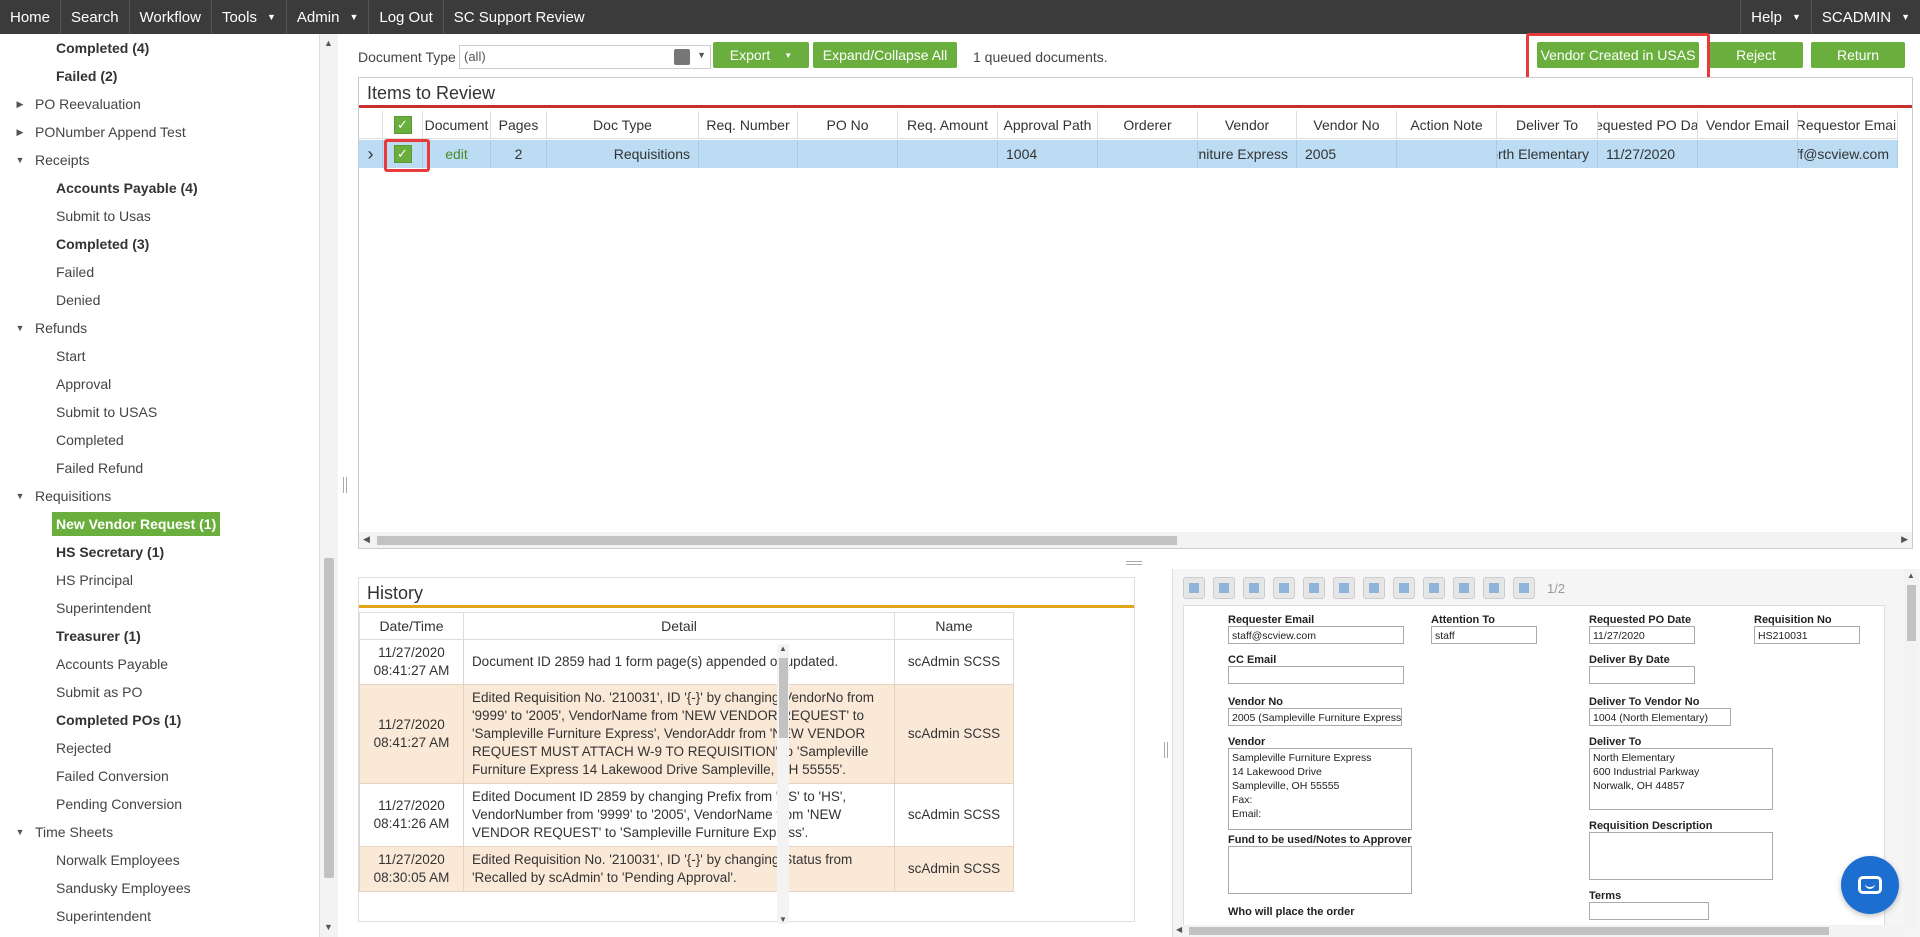  I want to click on sticky-note-icon, so click(1464, 588).